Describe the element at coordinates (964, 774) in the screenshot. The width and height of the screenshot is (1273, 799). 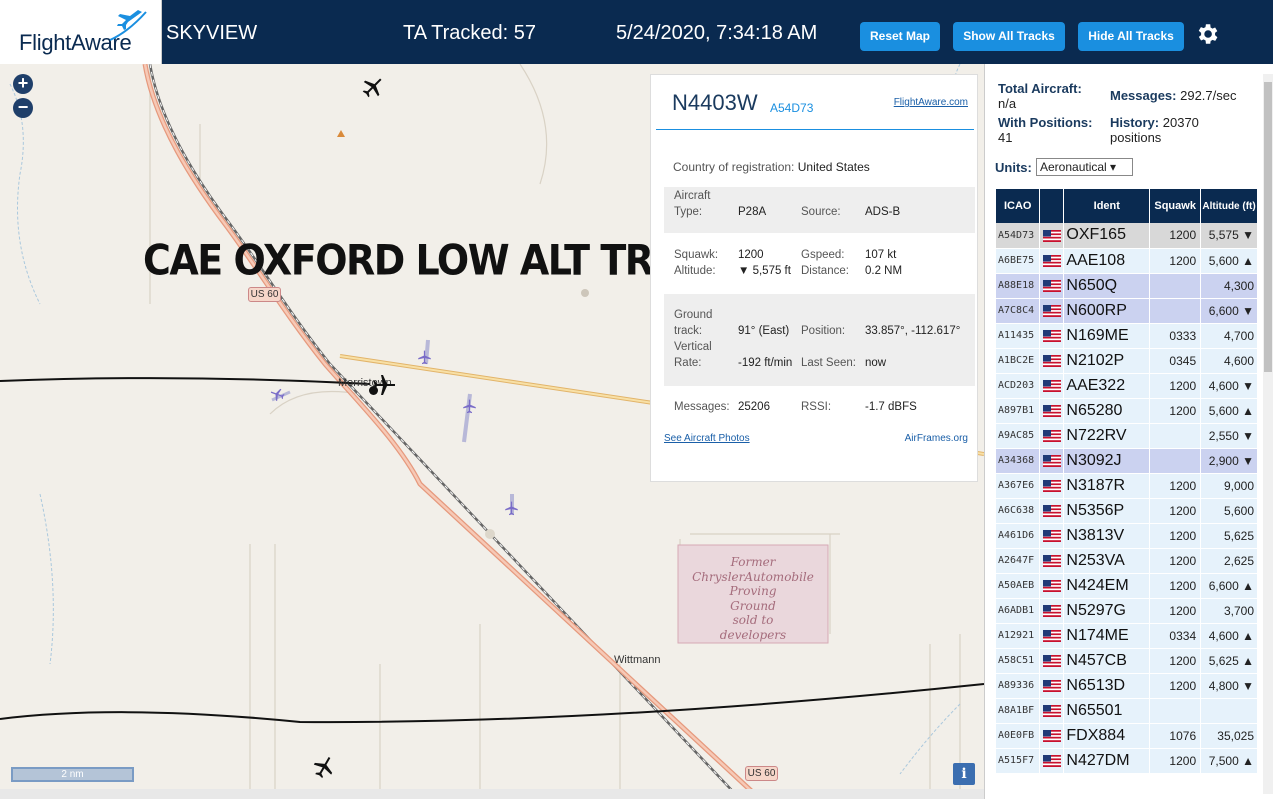
I see `map-info-button: i` at that location.